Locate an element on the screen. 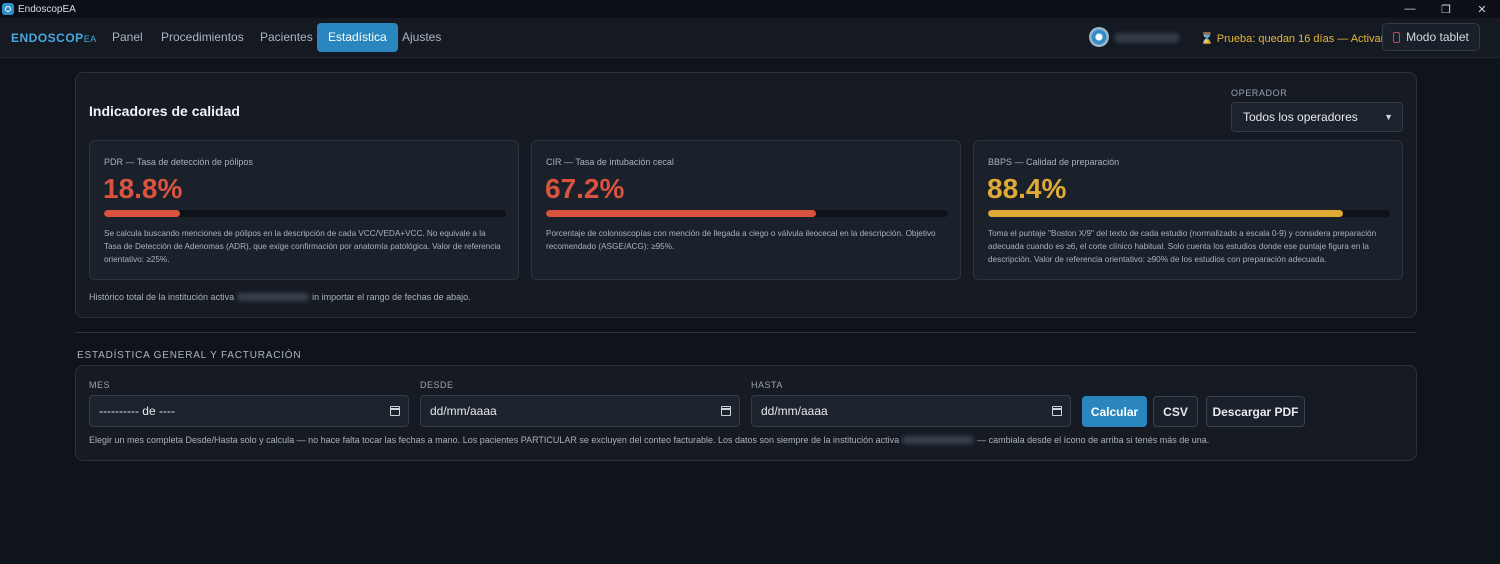 The height and width of the screenshot is (564, 1500). footer-text-after: in importar el rango de fechas de abajo. is located at coordinates (391, 297).